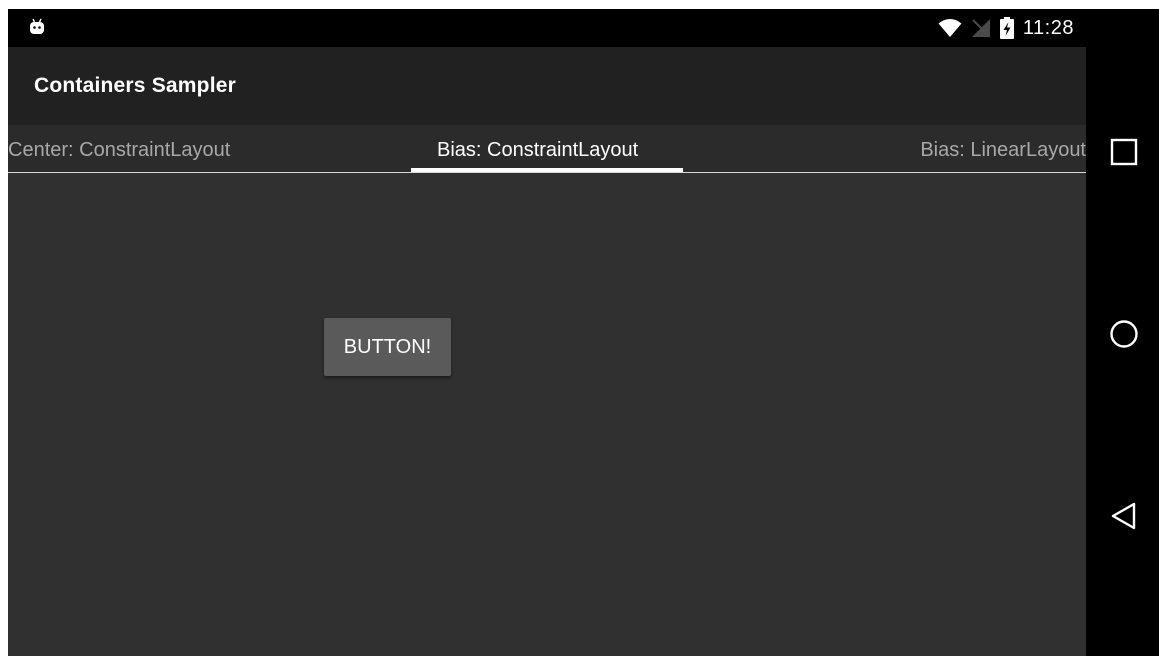  I want to click on status-time: 11:28, so click(1048, 27).